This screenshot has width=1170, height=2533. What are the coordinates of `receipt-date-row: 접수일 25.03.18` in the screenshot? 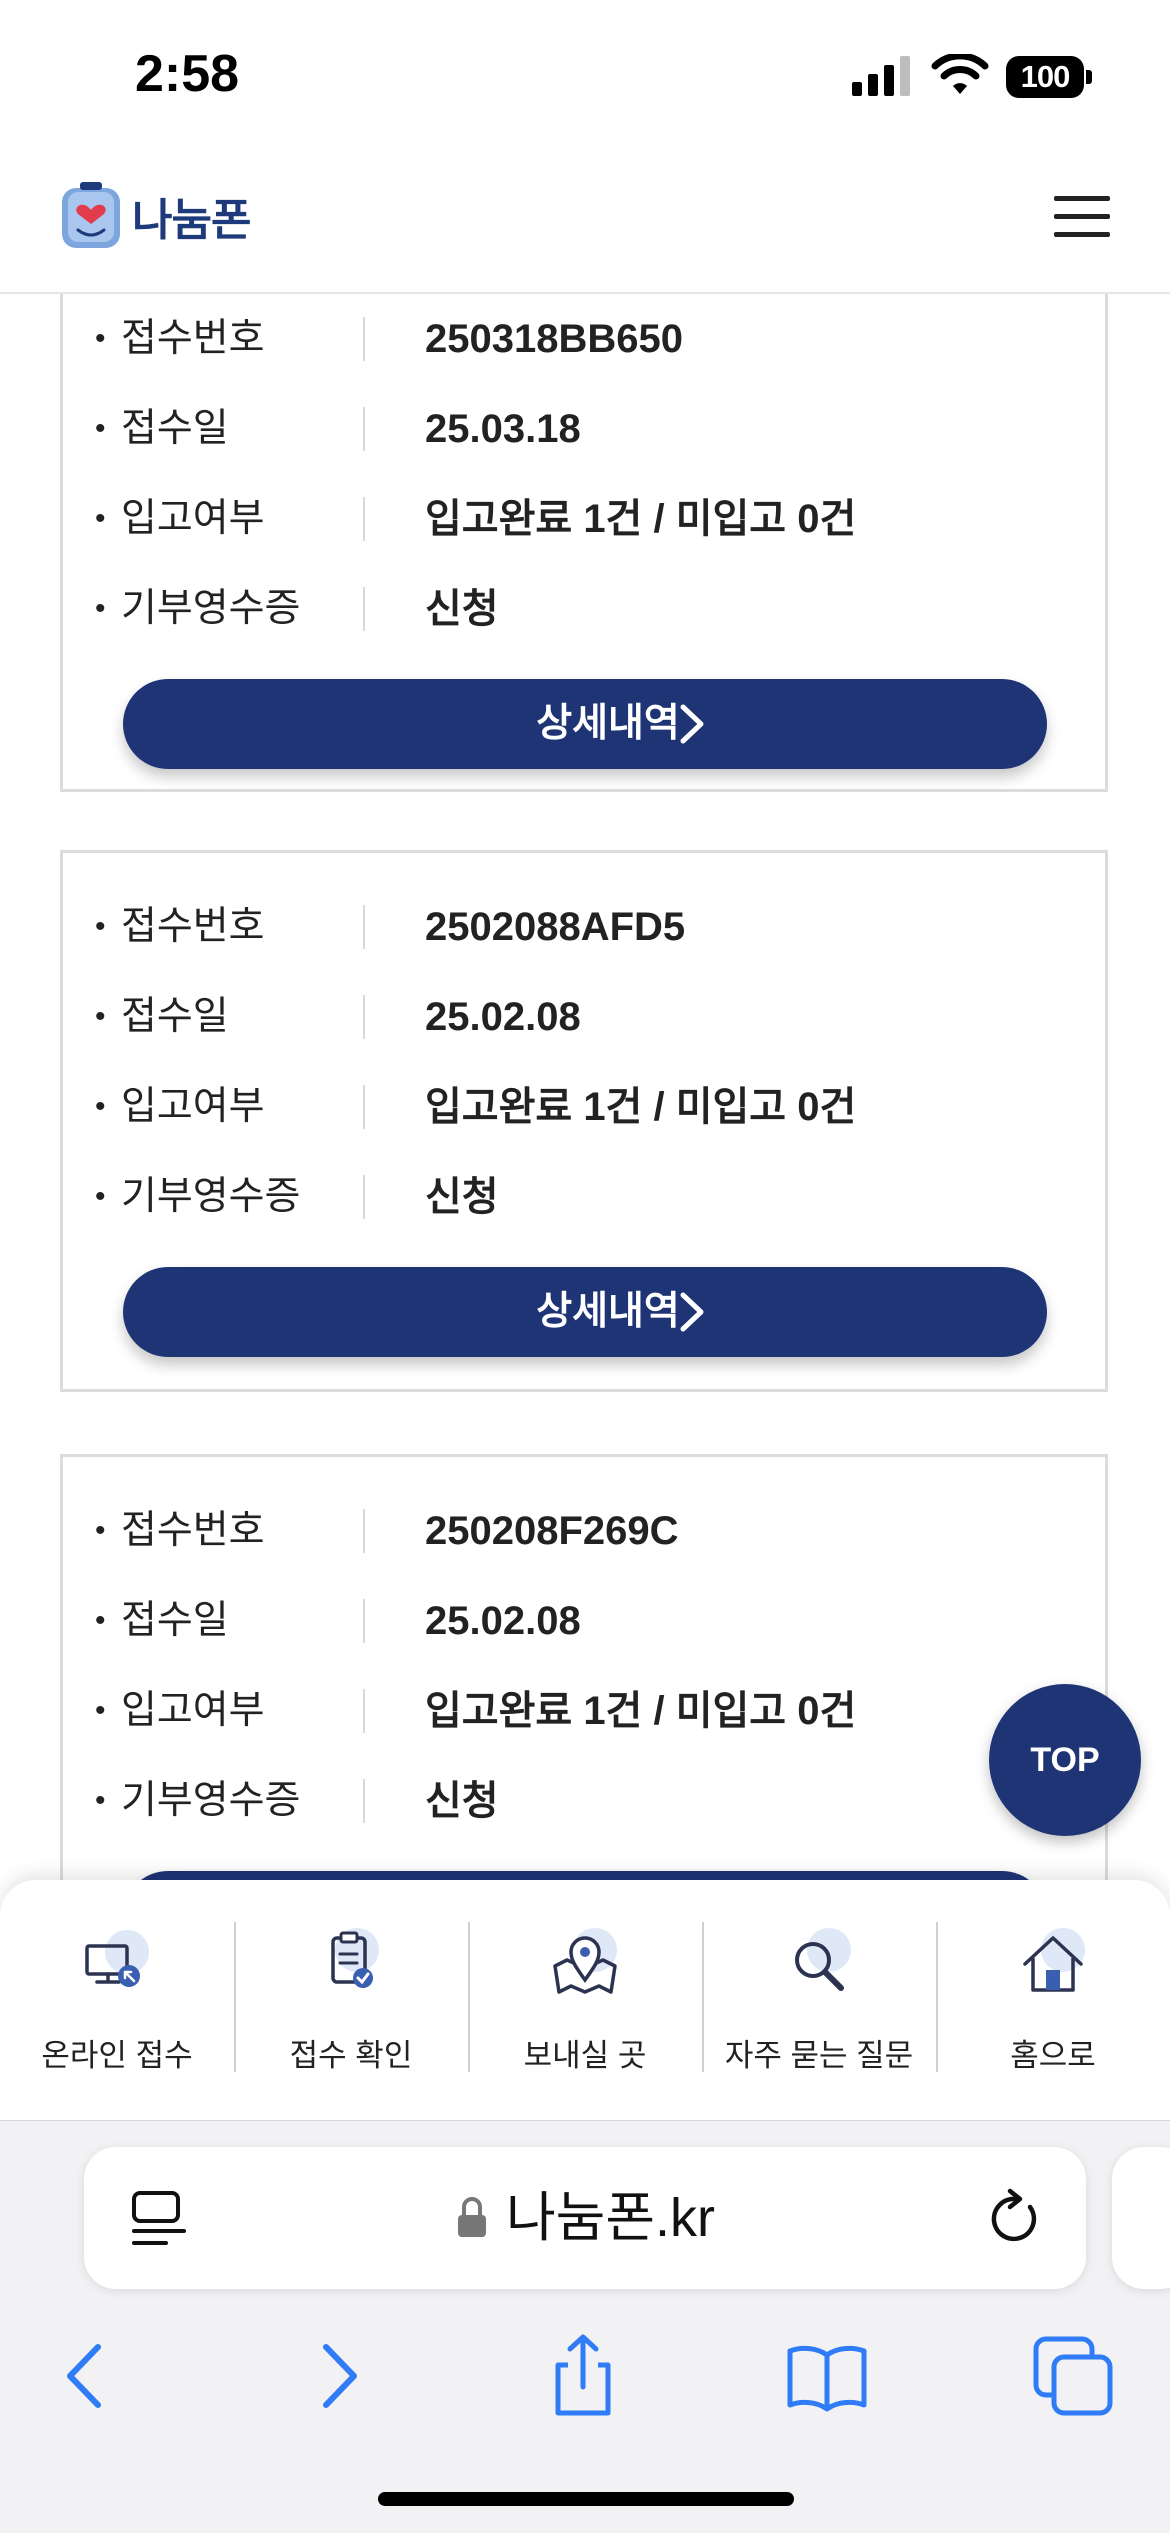 It's located at (587, 429).